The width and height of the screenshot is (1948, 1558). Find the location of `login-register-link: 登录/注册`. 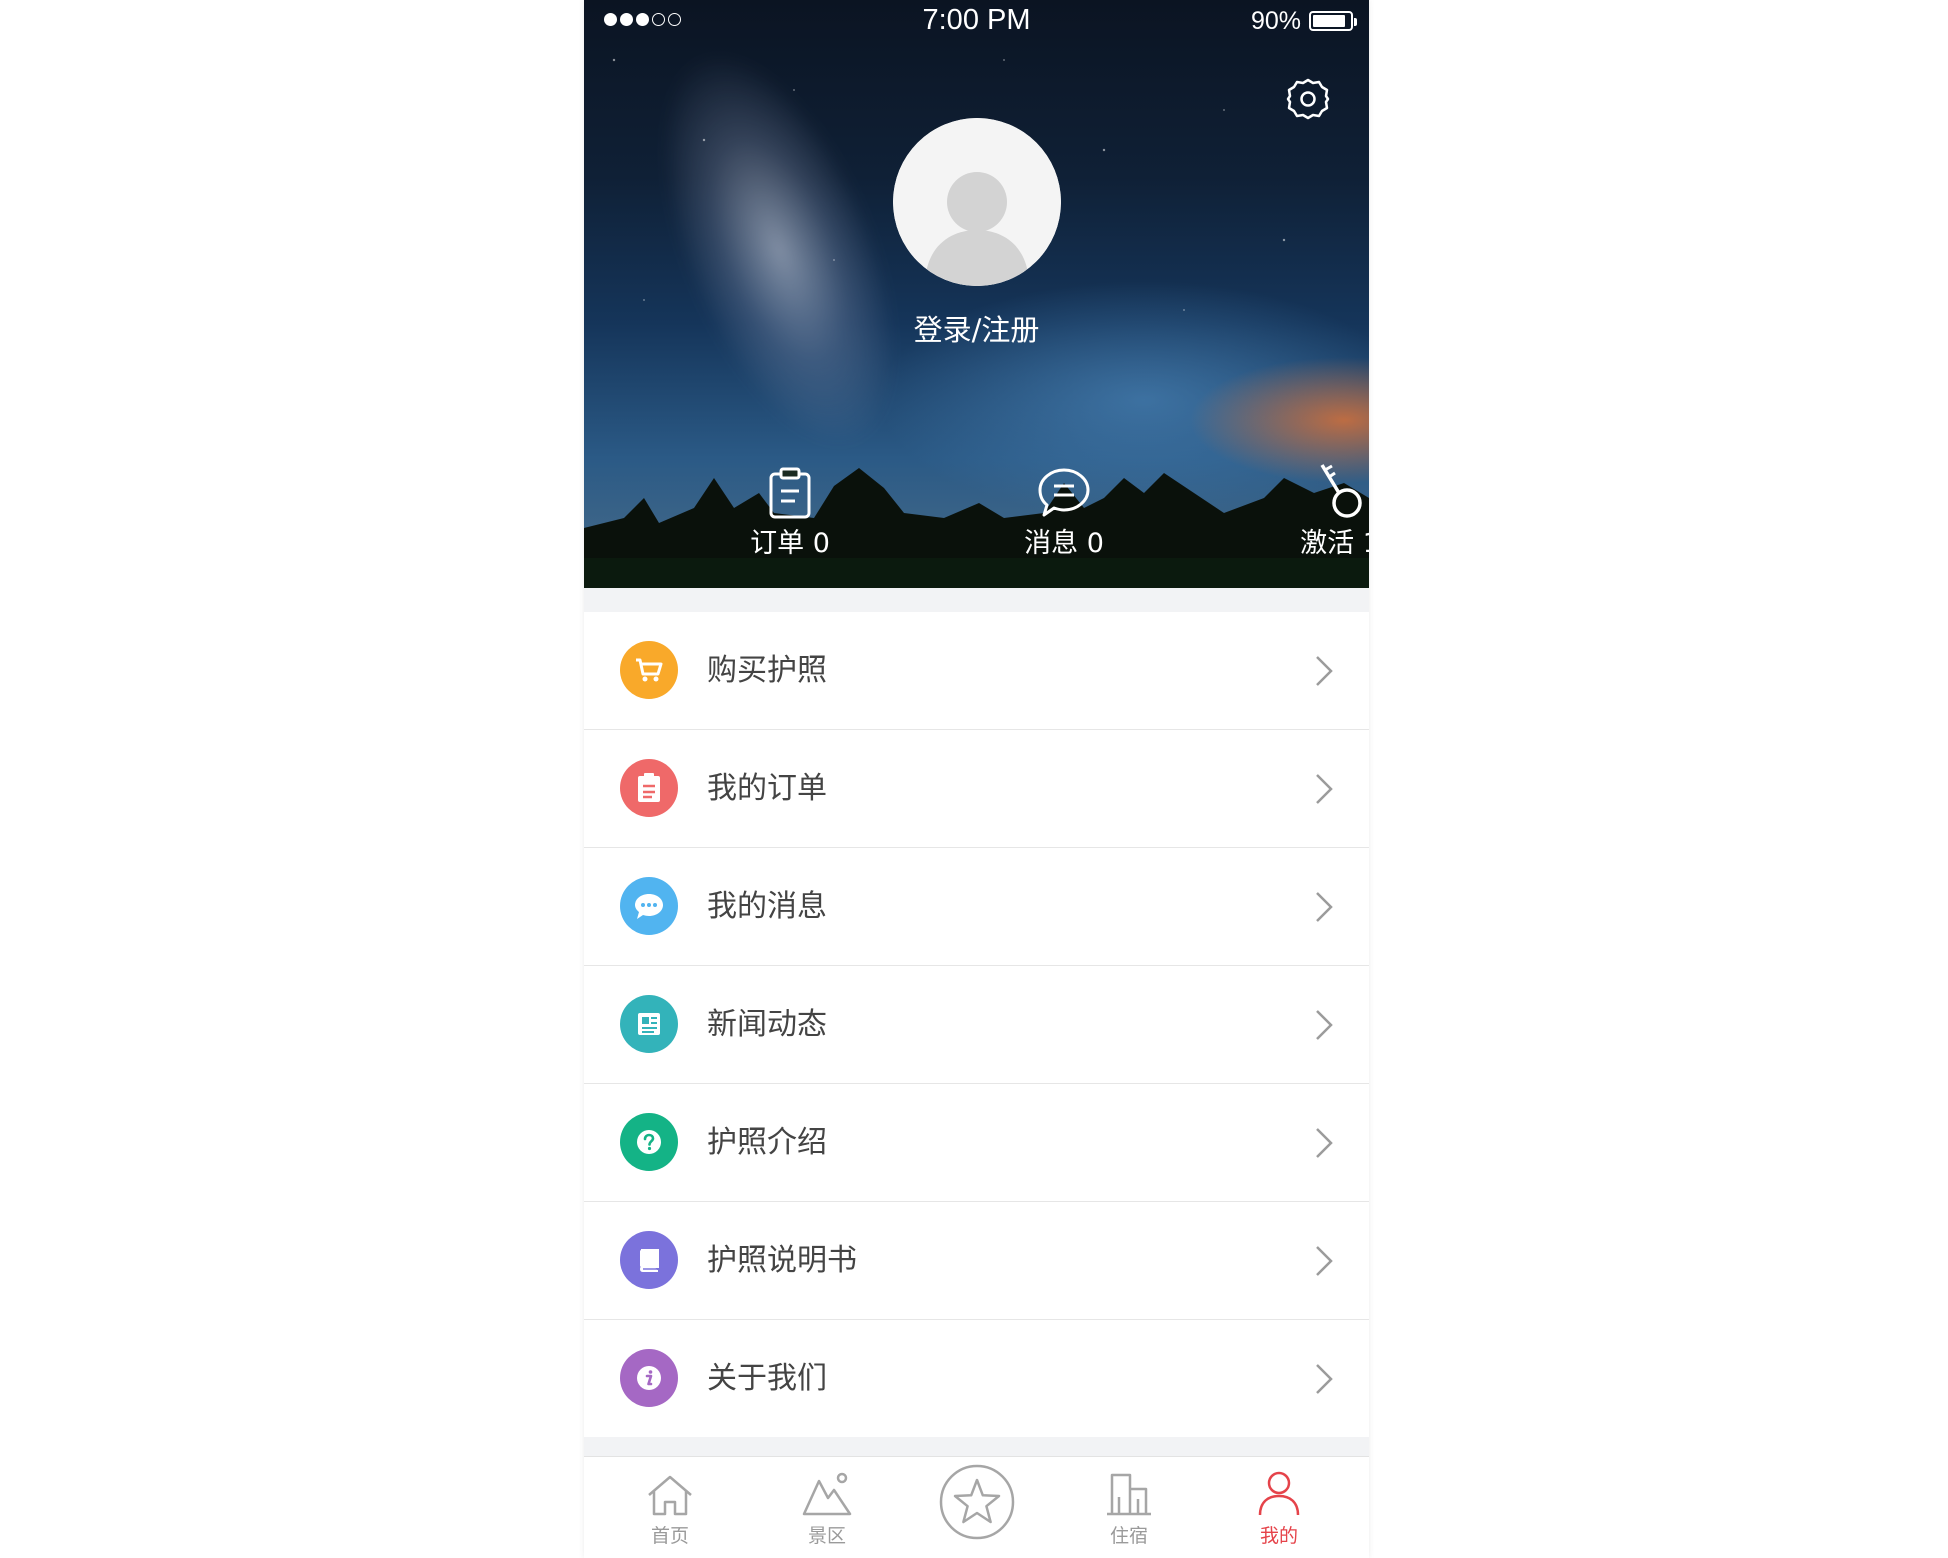

login-register-link: 登录/注册 is located at coordinates (976, 328).